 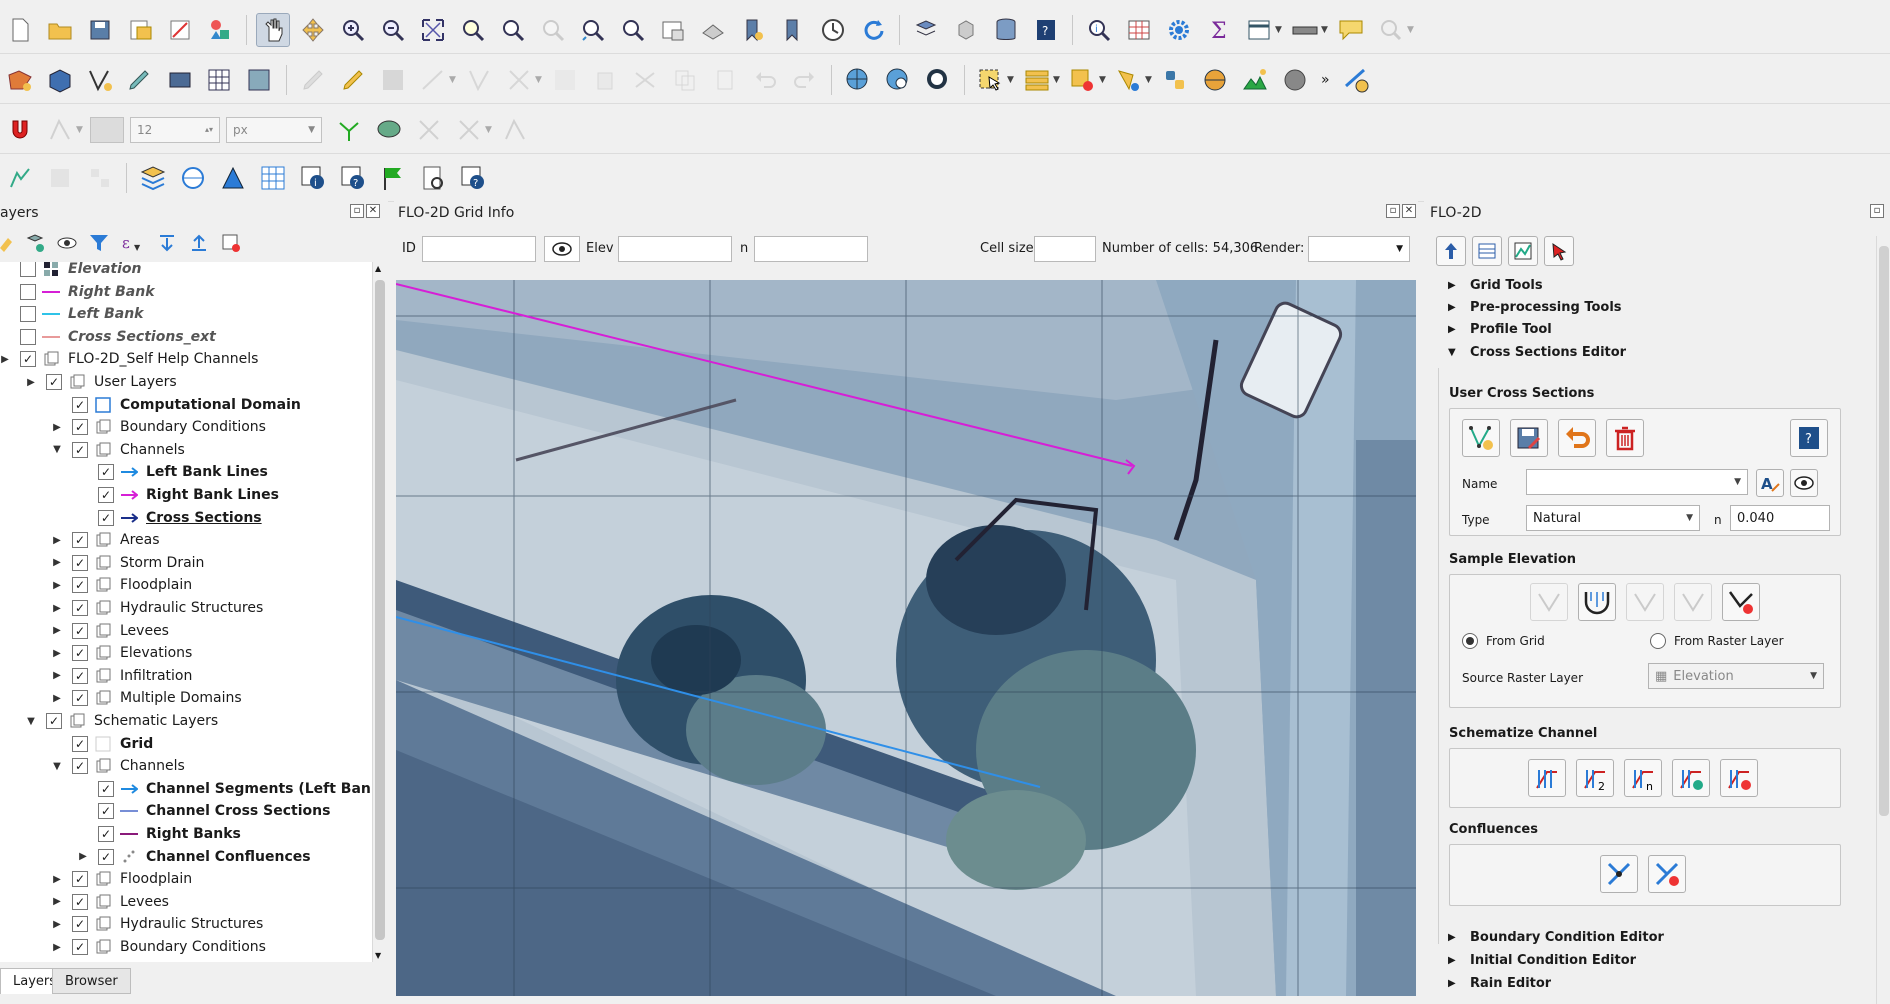 What do you see at coordinates (313, 80) in the screenshot?
I see `current-edits-icon` at bounding box center [313, 80].